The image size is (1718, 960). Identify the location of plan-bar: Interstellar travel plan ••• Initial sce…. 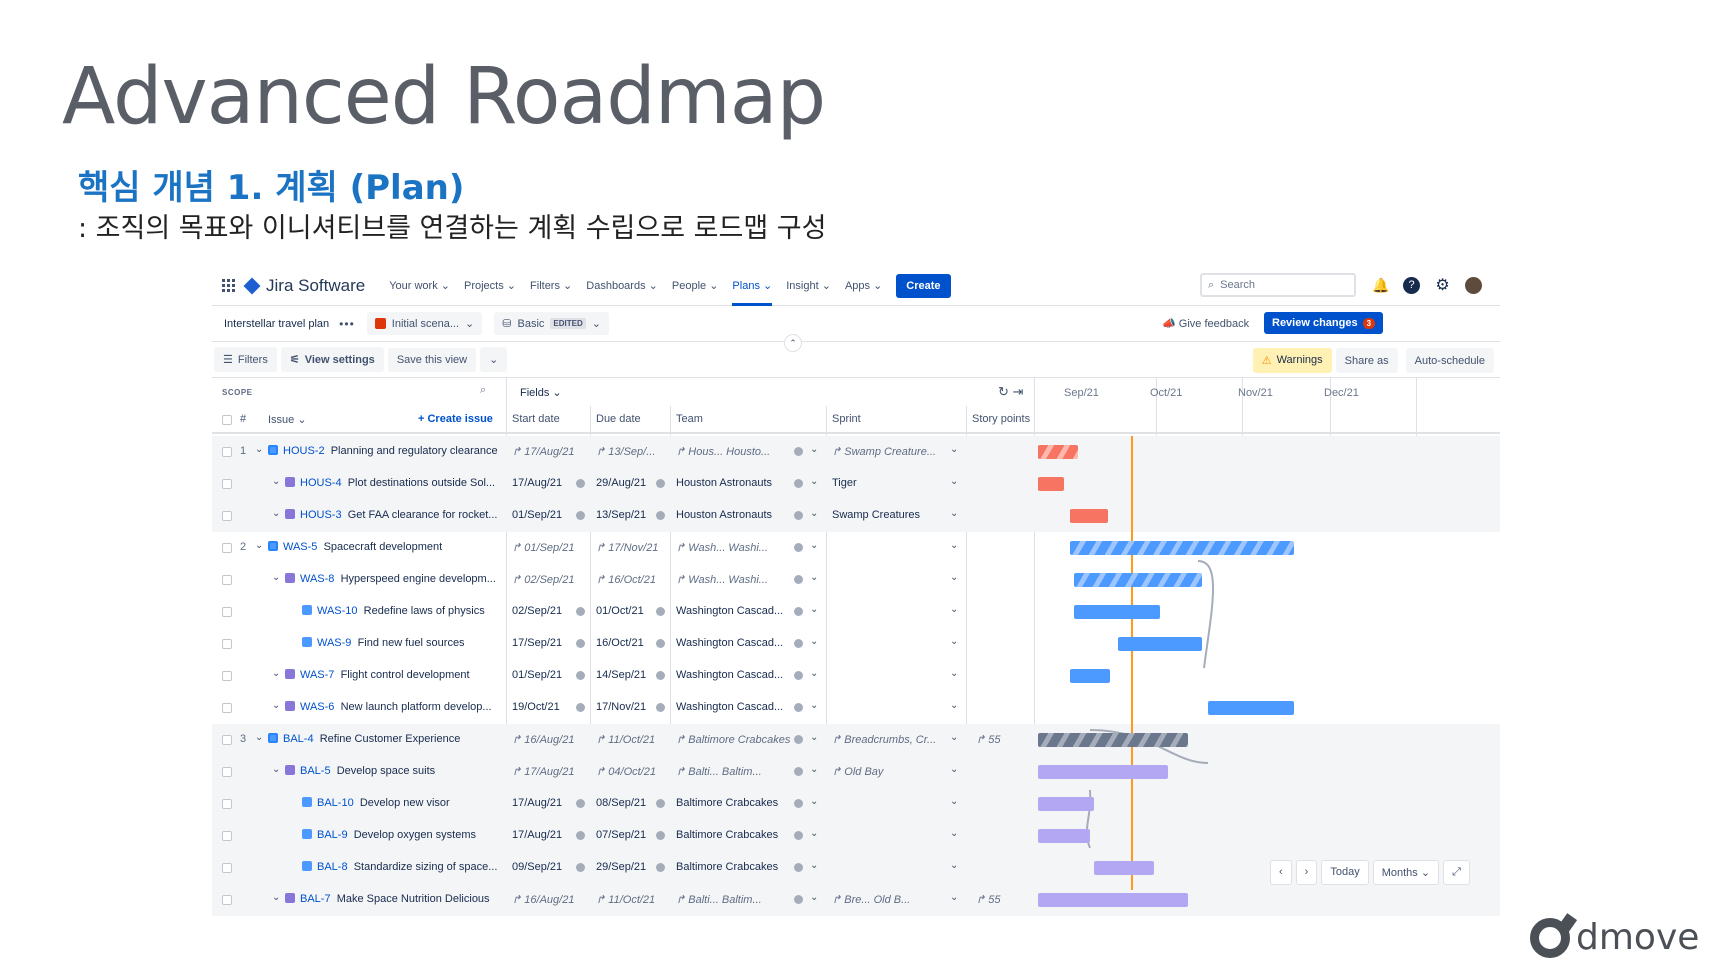
(856, 329).